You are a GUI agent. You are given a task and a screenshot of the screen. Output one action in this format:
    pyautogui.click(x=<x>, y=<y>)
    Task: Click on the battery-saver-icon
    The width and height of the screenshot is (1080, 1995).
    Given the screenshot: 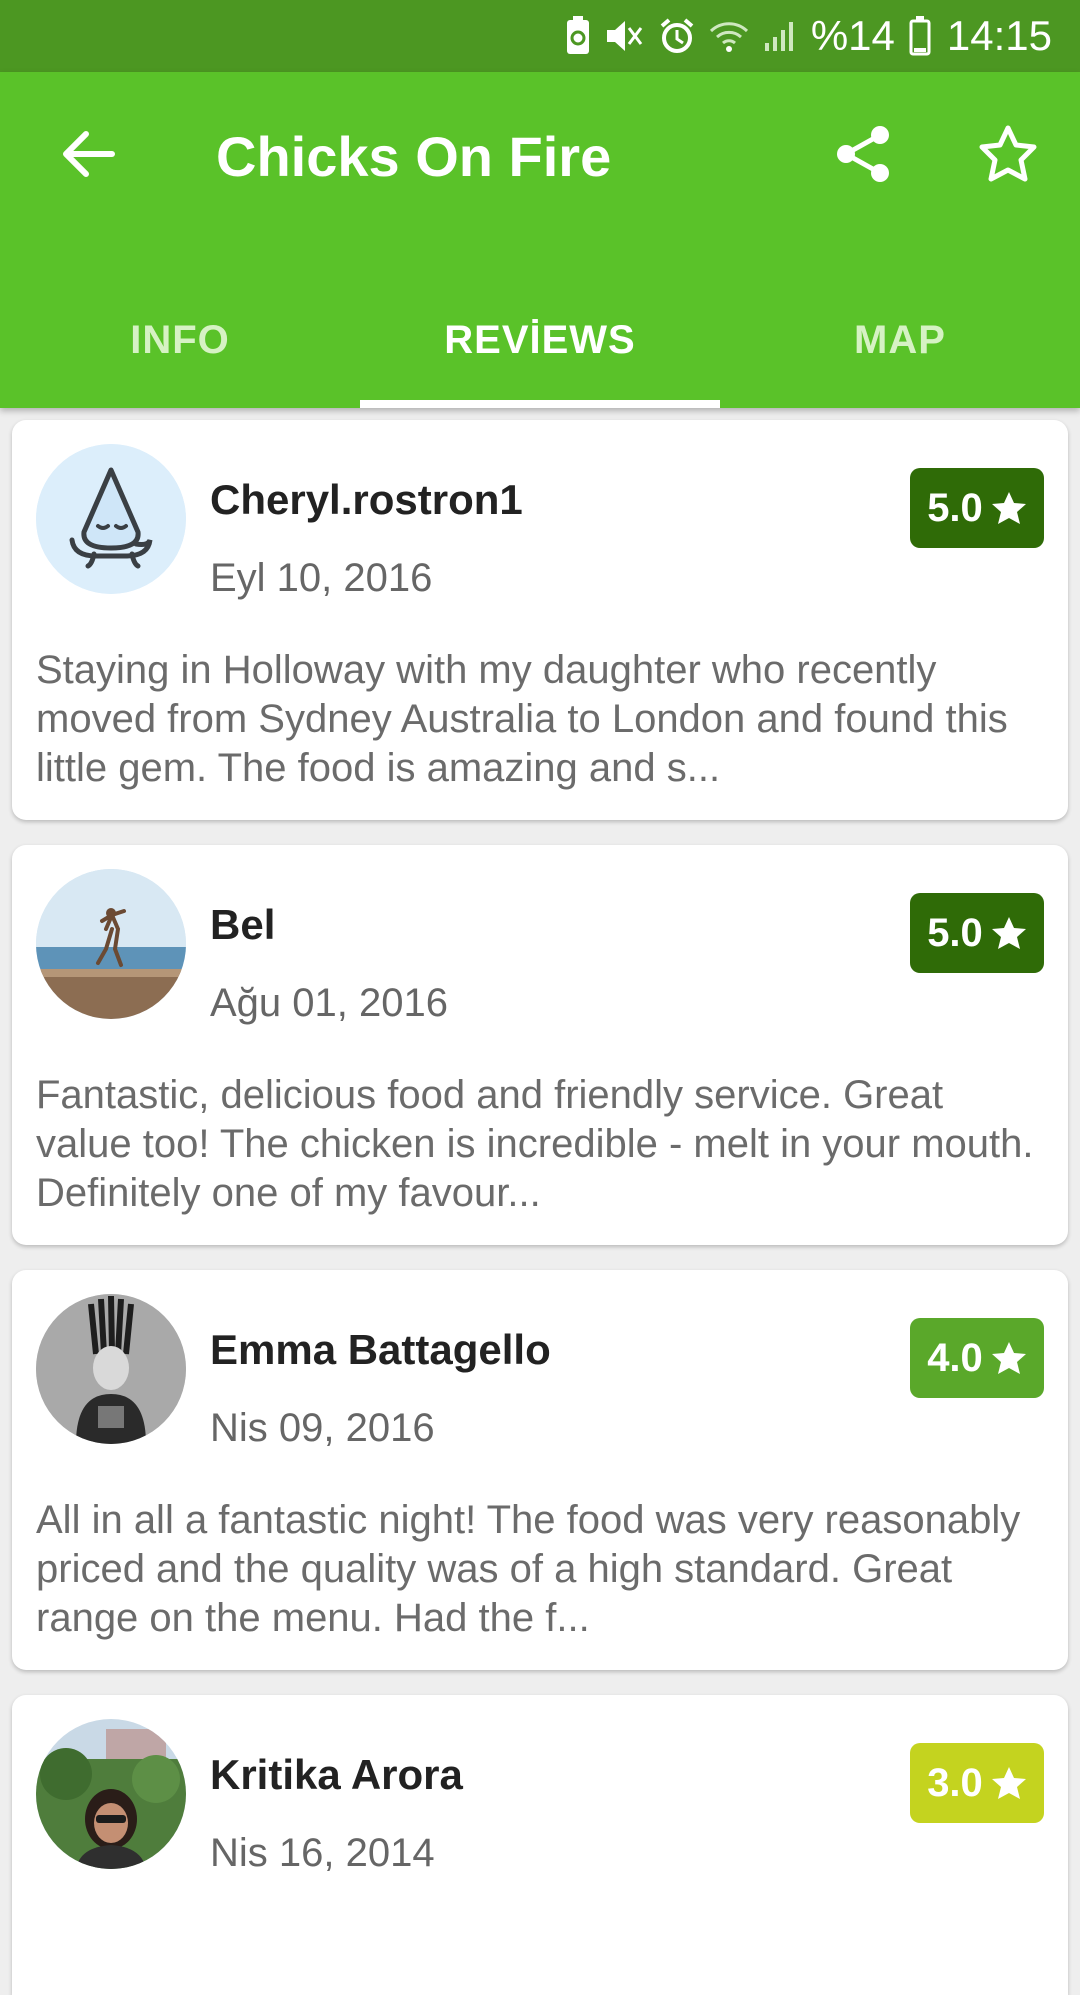 What is the action you would take?
    pyautogui.click(x=577, y=35)
    